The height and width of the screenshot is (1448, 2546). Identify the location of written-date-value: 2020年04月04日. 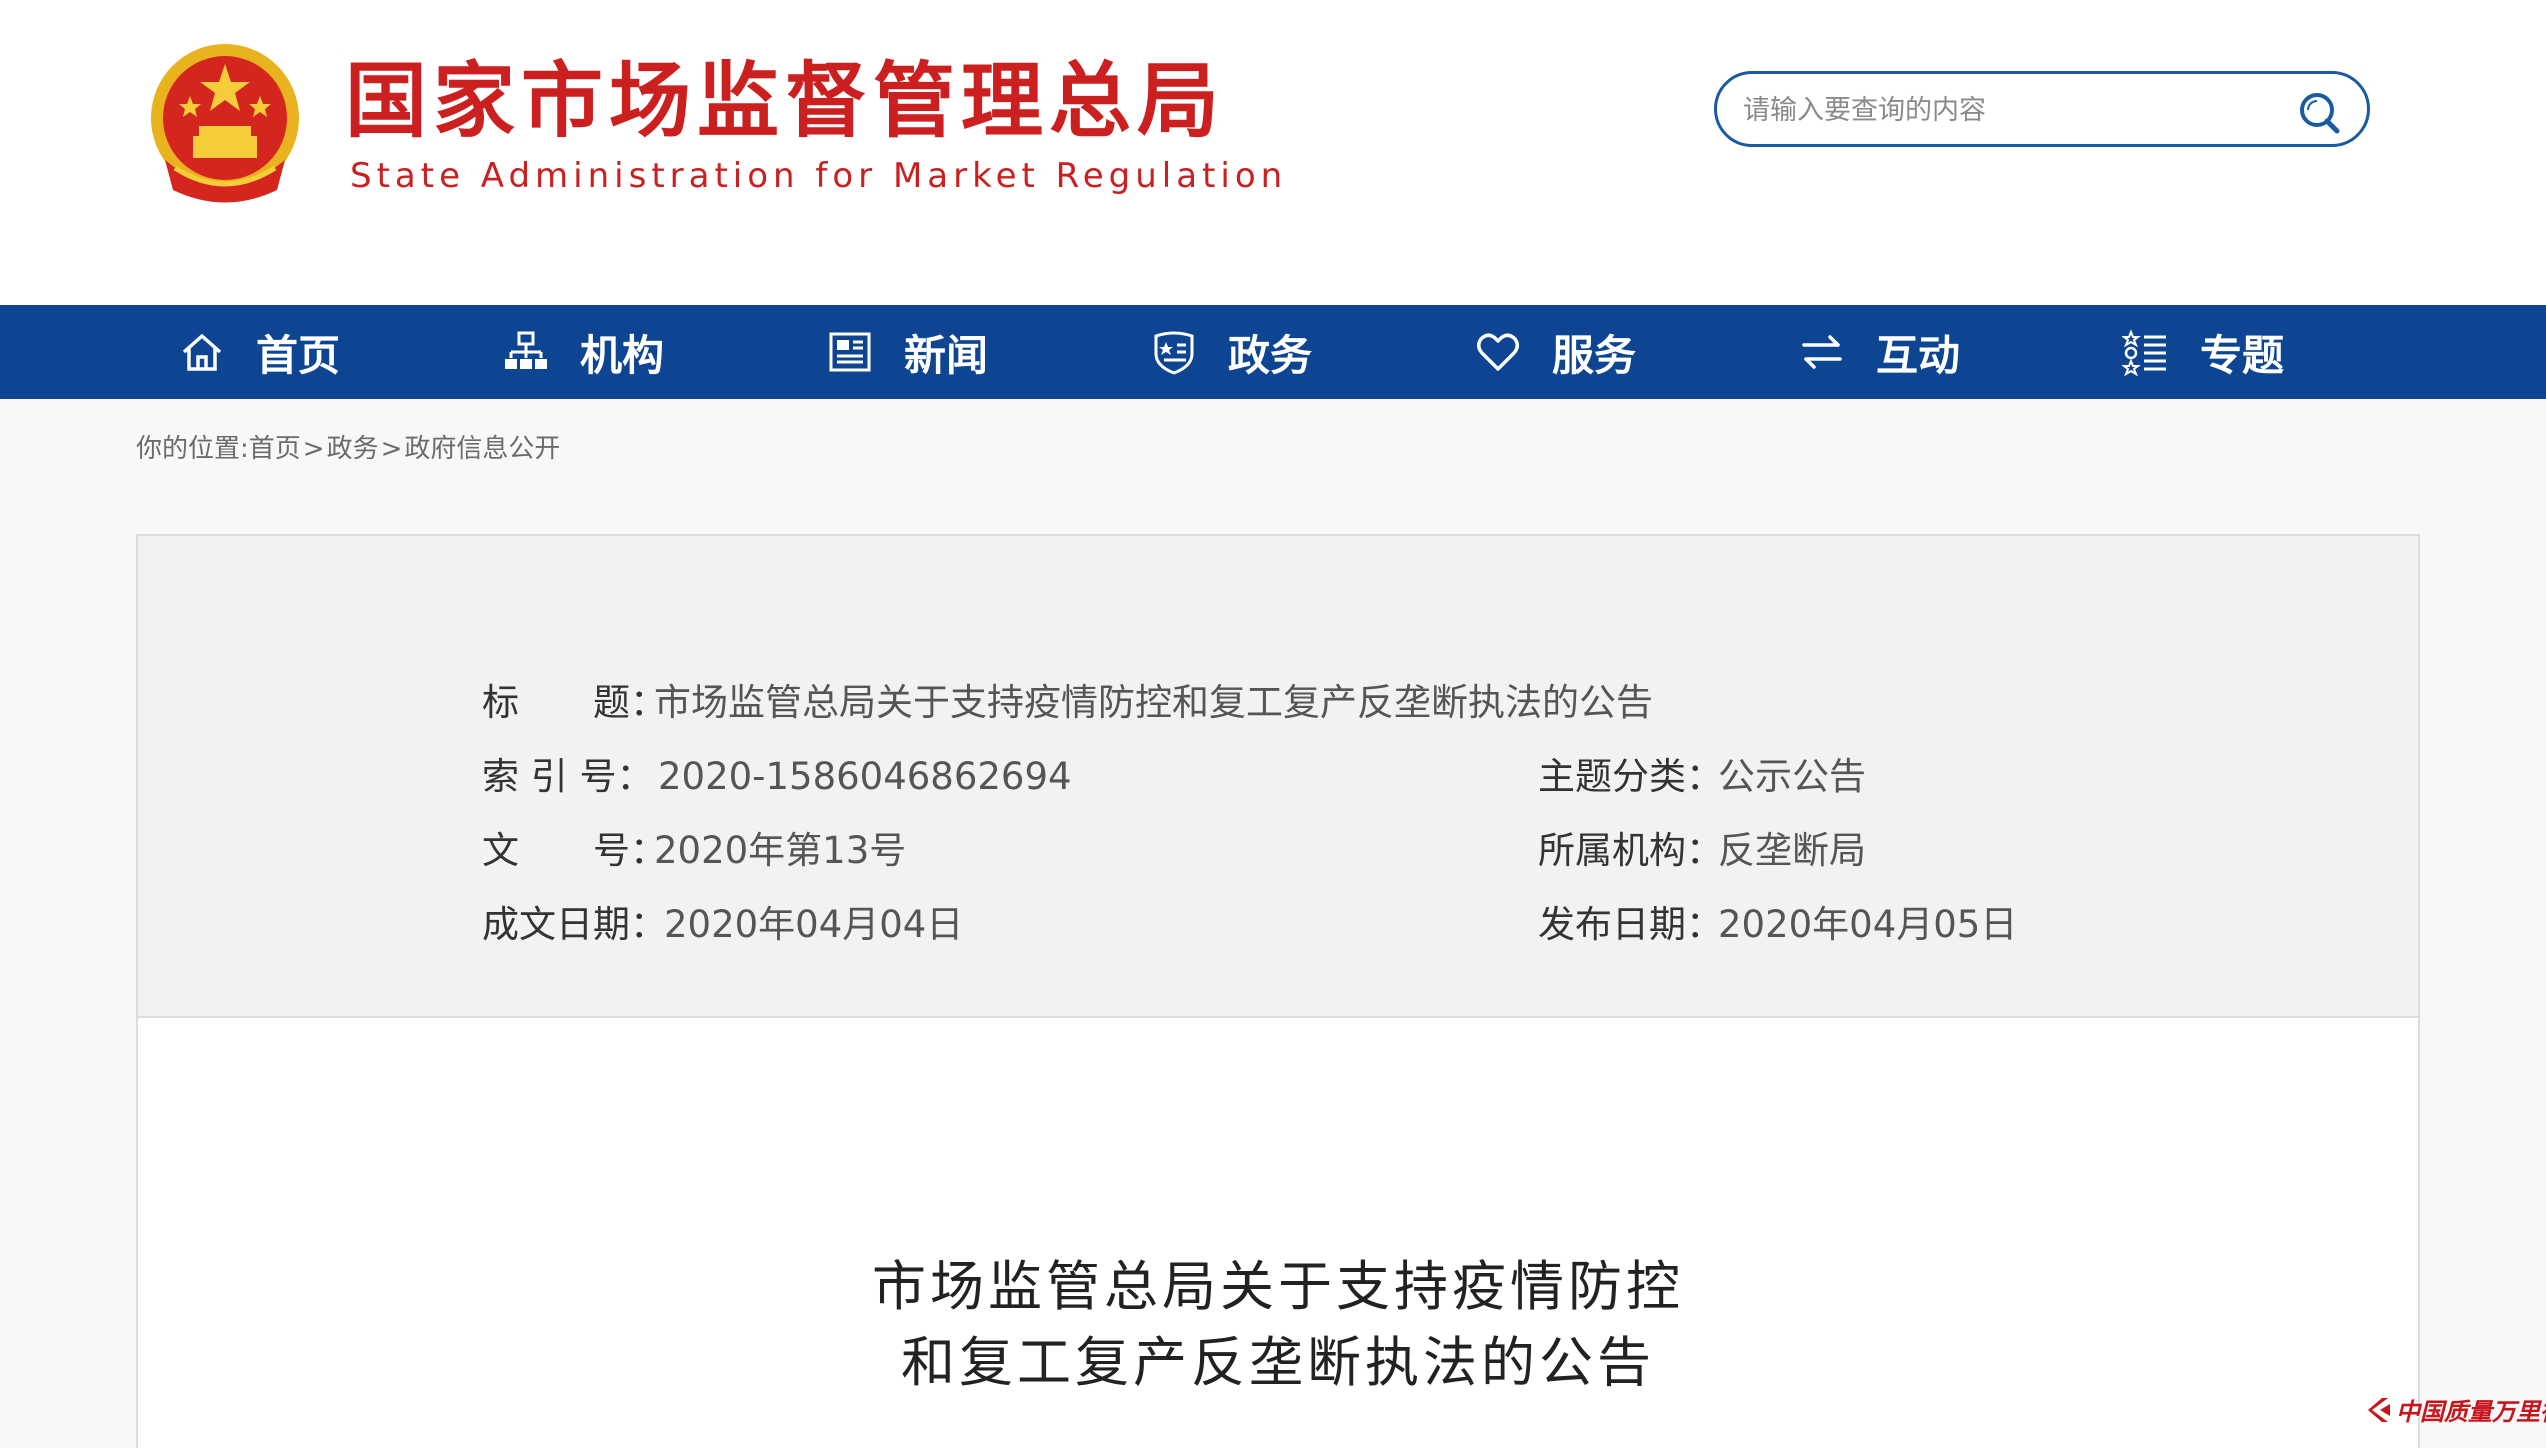
(814, 924).